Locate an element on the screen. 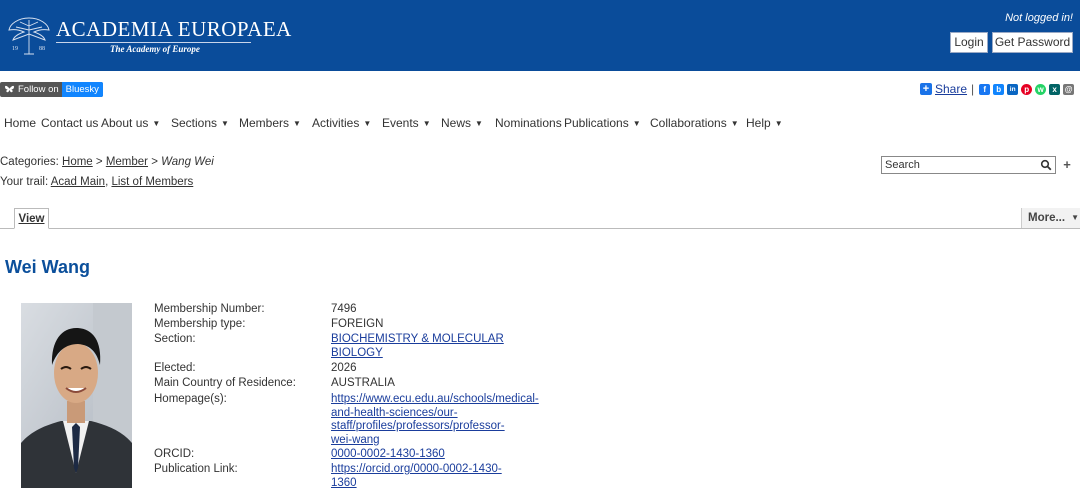  orcid-value: 0000-0002-1430-1360 is located at coordinates (388, 455).